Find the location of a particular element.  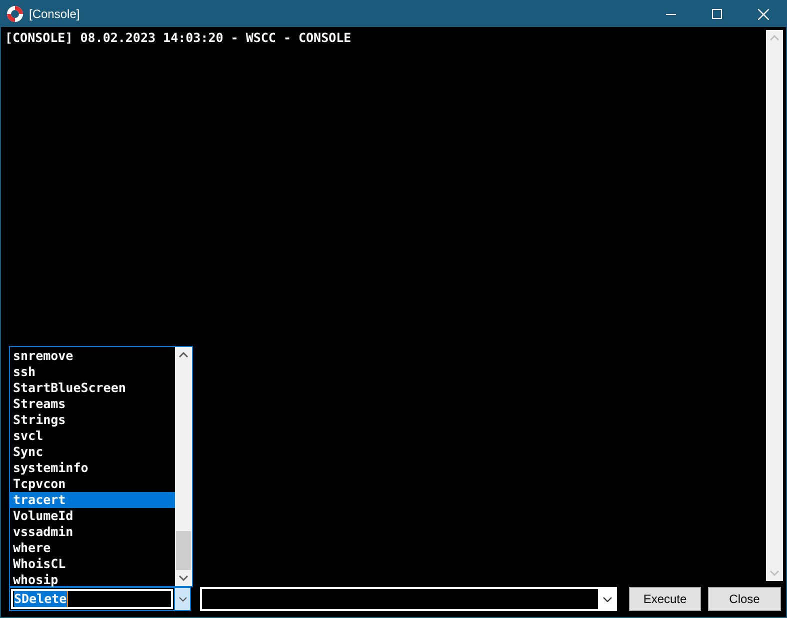

command-input: SDelete is located at coordinates (92, 599).